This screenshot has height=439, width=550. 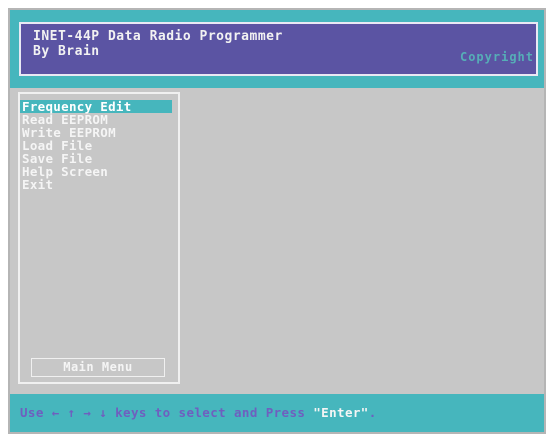 What do you see at coordinates (372, 412) in the screenshot?
I see `status-hint-suffix: .` at bounding box center [372, 412].